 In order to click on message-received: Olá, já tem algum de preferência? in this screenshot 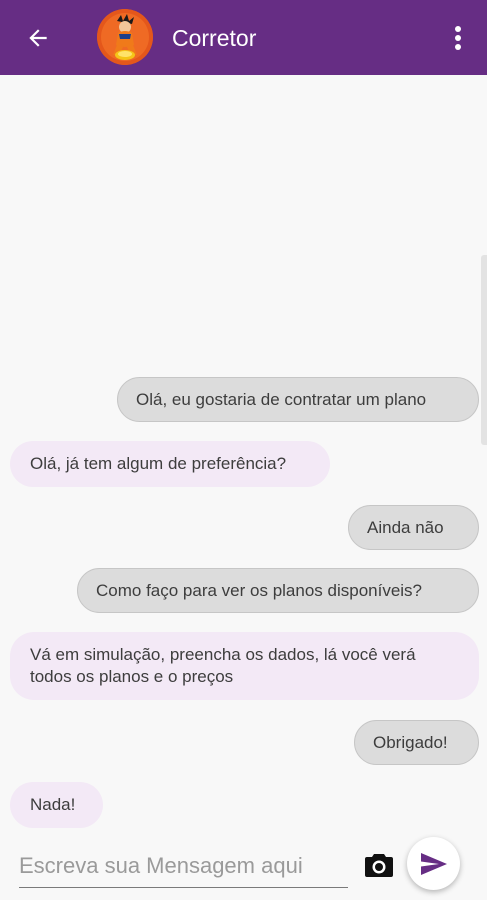, I will do `click(170, 464)`.